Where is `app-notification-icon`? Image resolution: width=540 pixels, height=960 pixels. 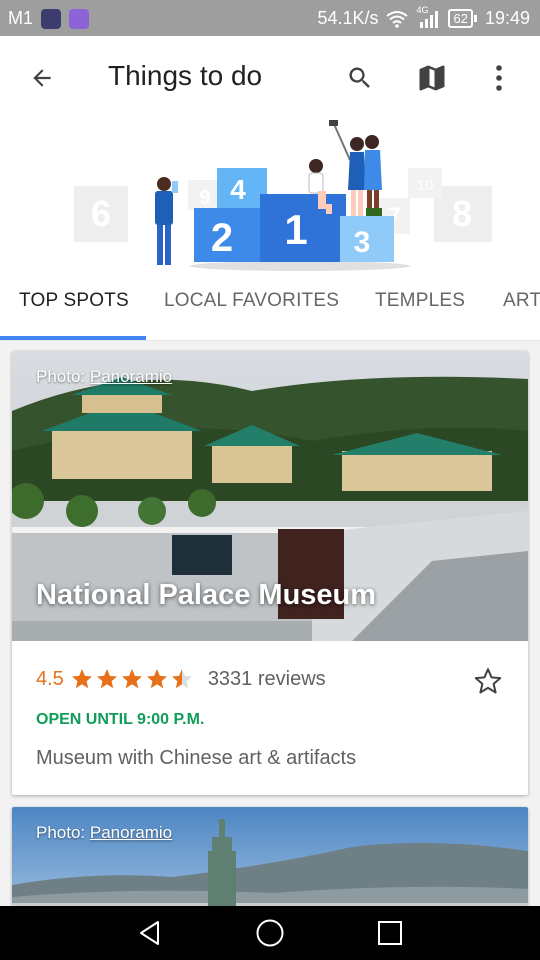
app-notification-icon is located at coordinates (51, 18).